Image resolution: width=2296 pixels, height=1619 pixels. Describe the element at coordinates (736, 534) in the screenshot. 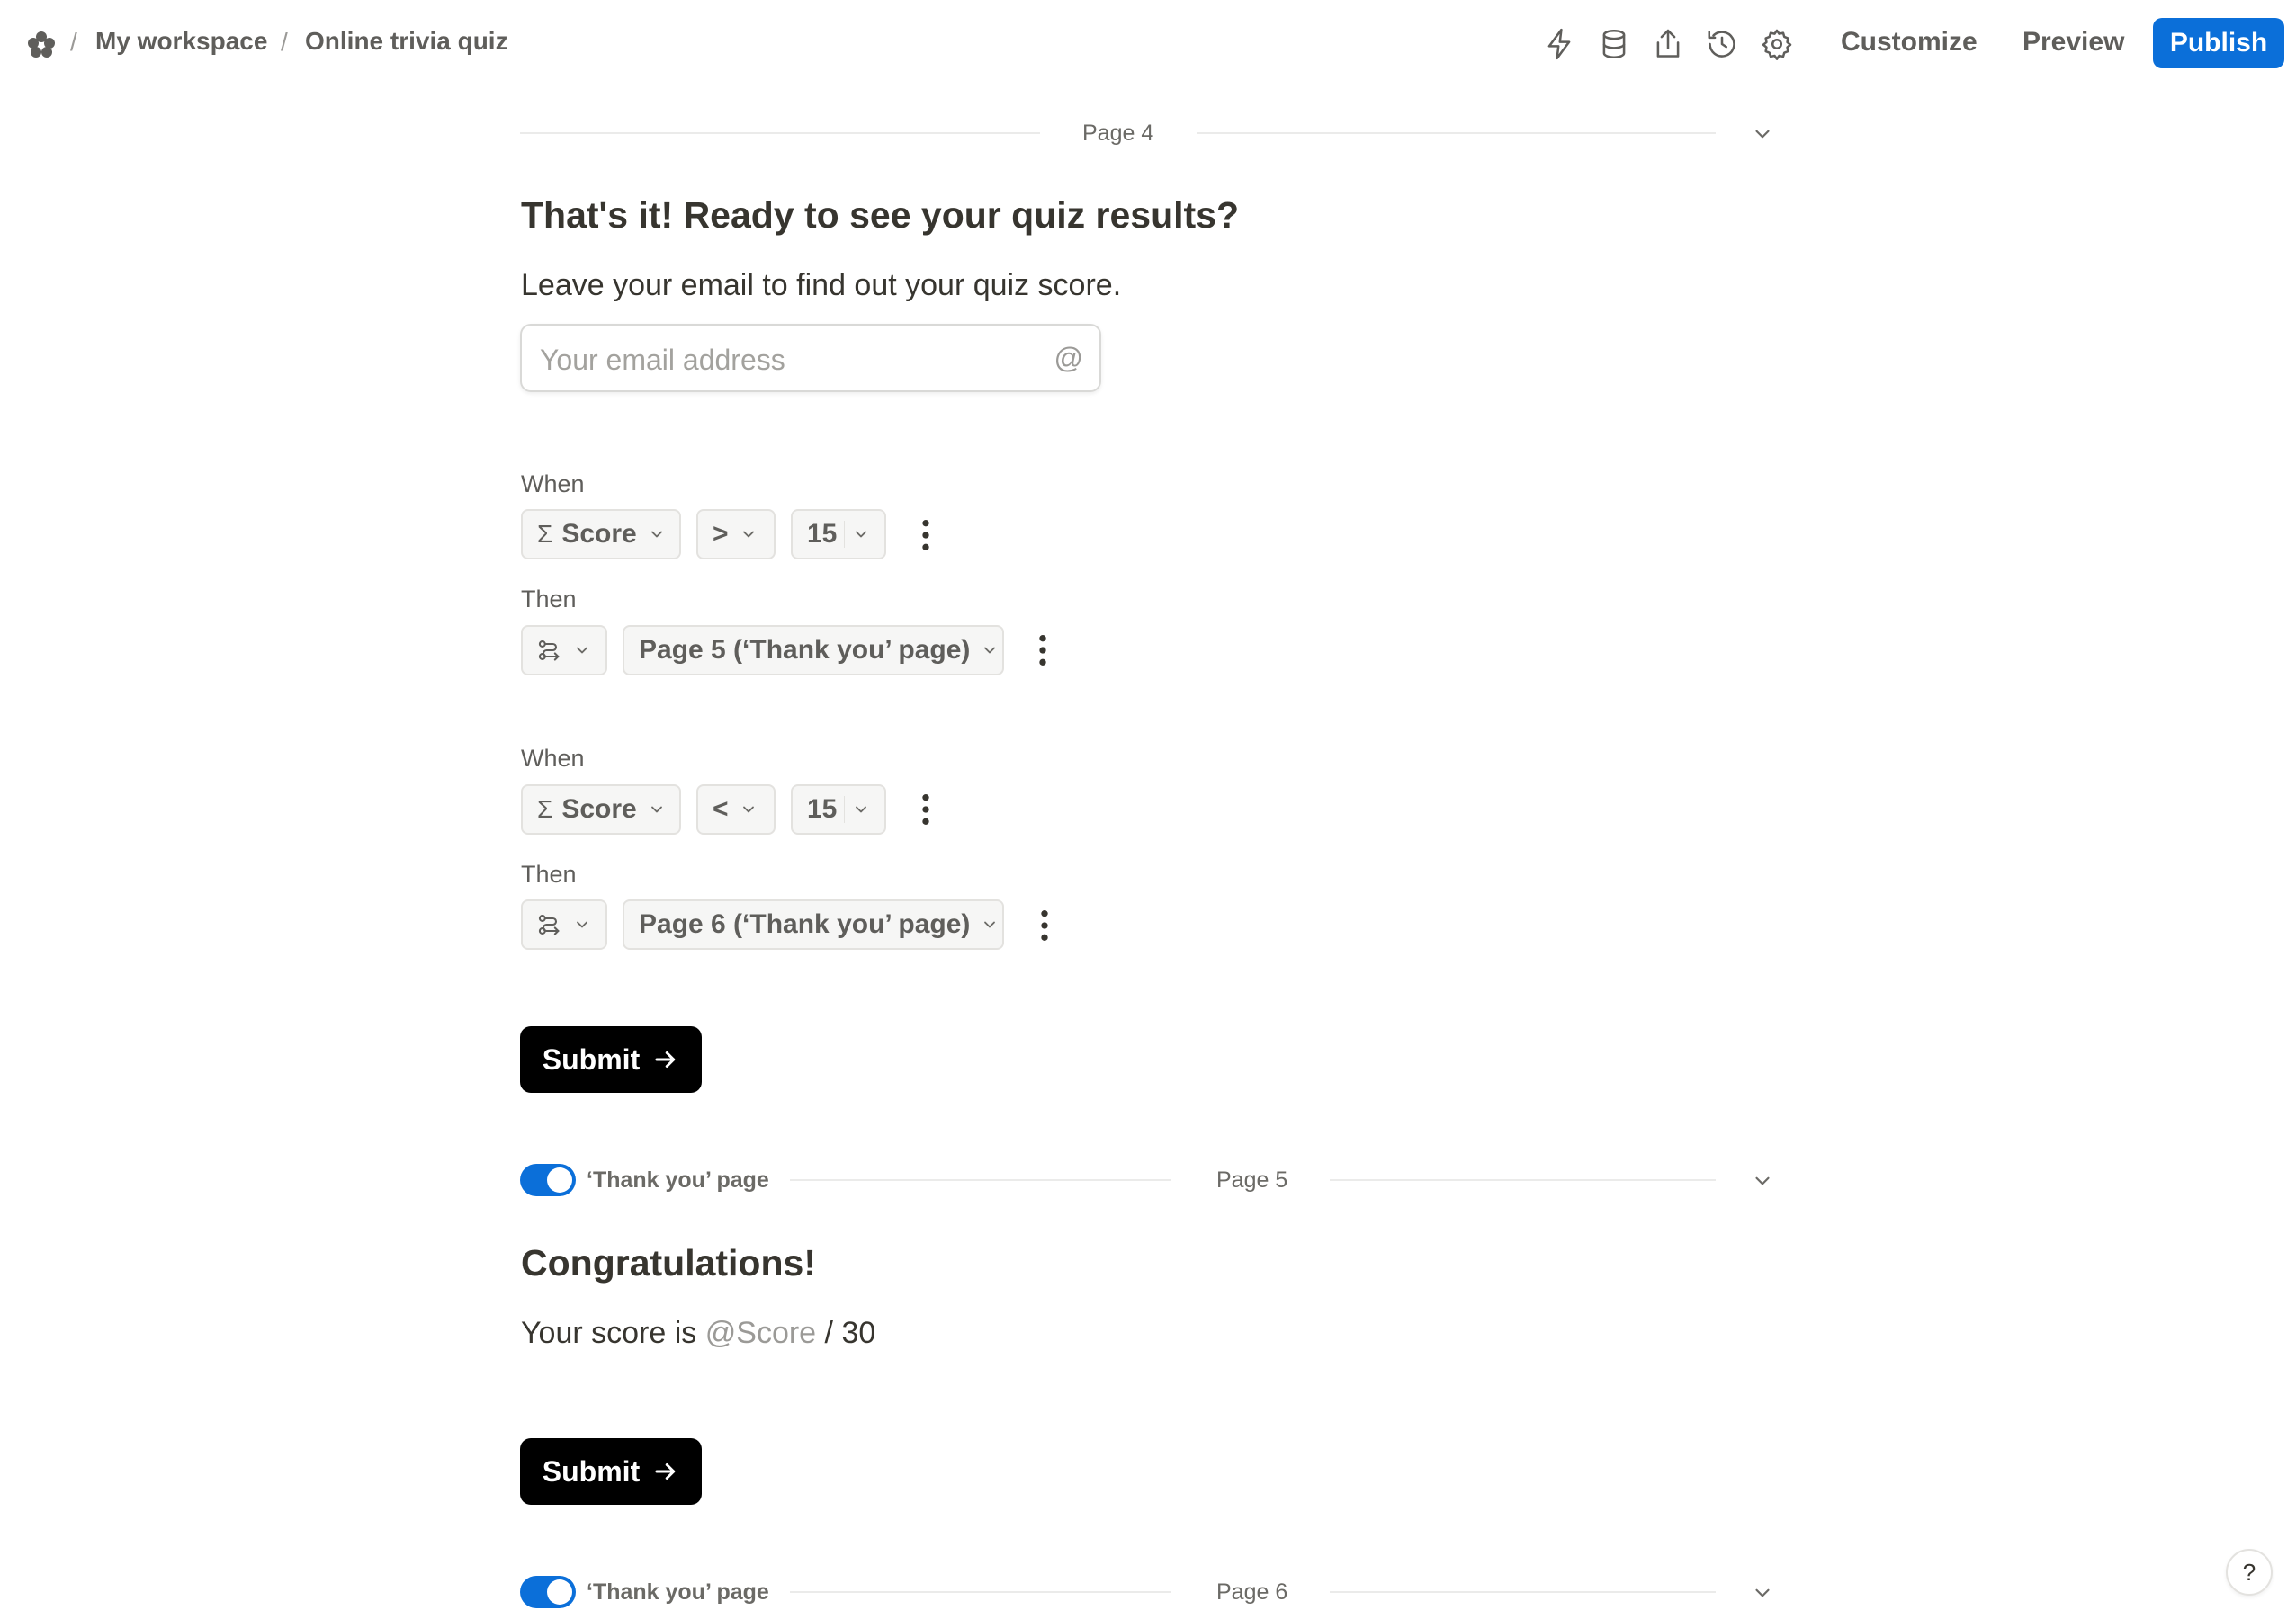

I see `condition-operator-select: >` at that location.